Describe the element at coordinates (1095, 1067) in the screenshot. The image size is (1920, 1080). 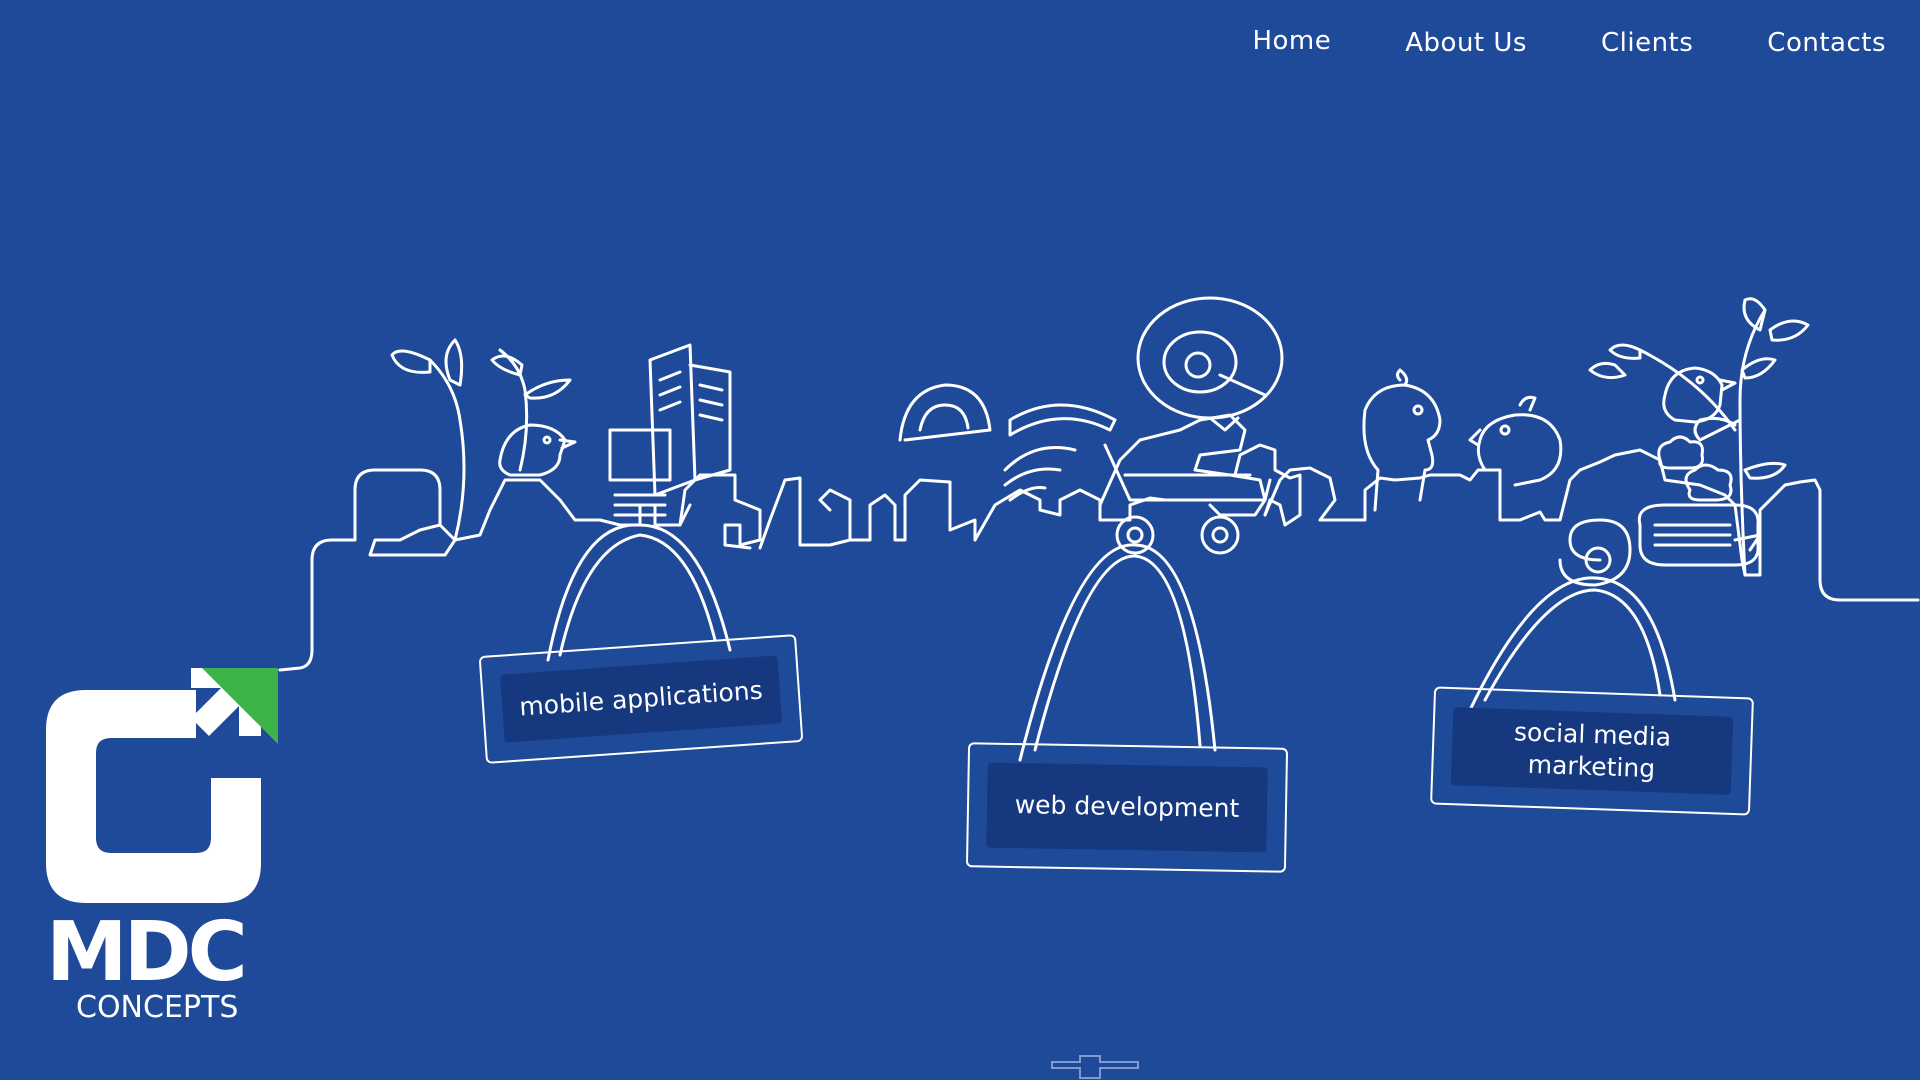
I see `scroll-down-icon` at that location.